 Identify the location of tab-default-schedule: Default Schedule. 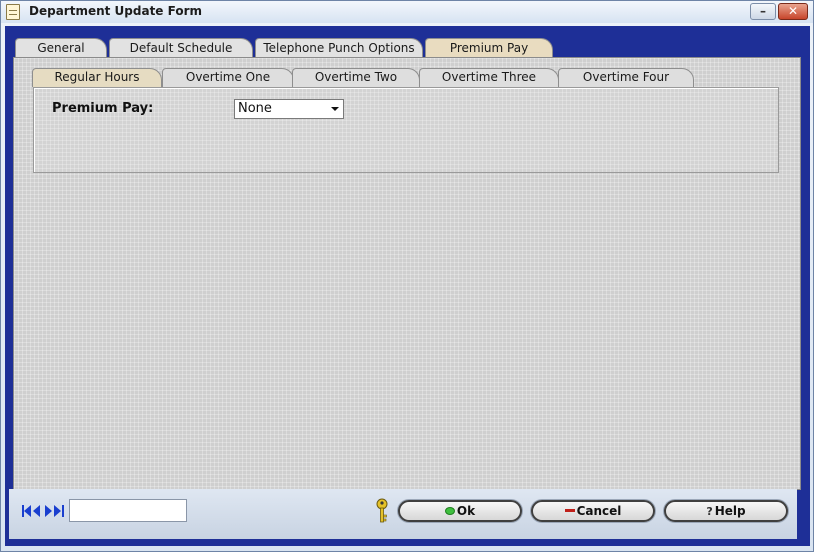
(181, 48).